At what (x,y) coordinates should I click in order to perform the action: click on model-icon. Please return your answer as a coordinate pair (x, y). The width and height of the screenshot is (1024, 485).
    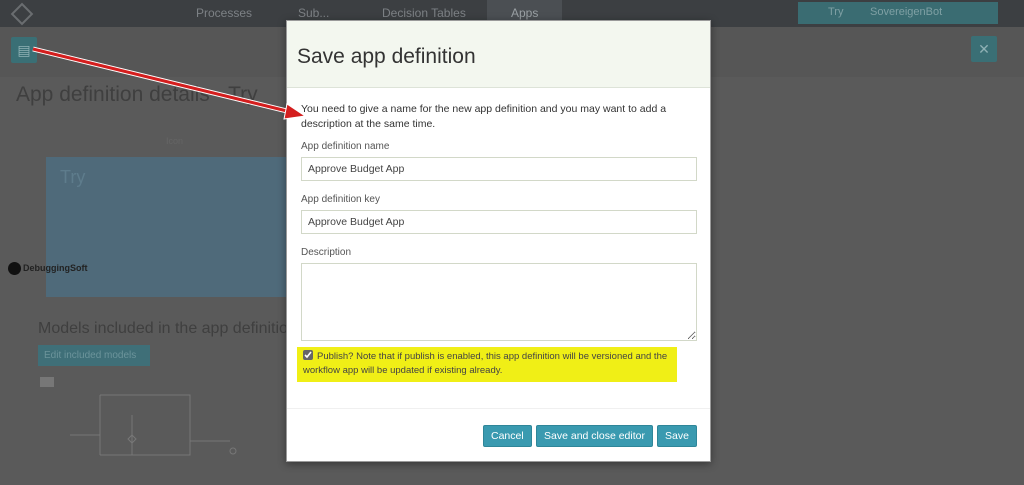
    Looking at the image, I should click on (47, 382).